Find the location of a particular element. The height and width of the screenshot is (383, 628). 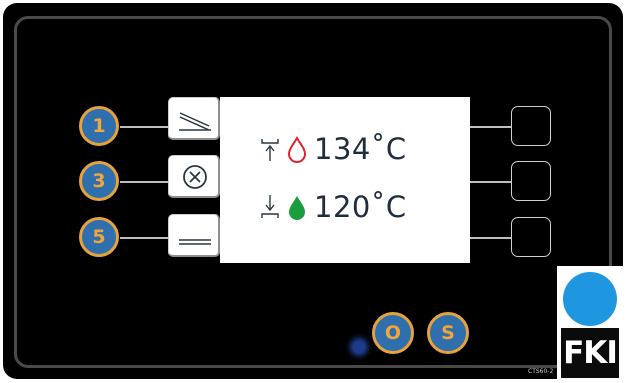

green-drop-filled-icon is located at coordinates (297, 208).